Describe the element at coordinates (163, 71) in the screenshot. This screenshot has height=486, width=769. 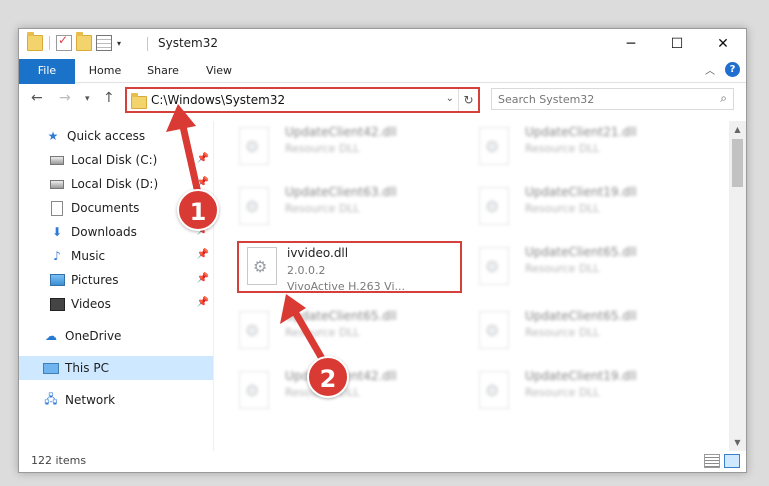
I see `tab-share: Share` at that location.